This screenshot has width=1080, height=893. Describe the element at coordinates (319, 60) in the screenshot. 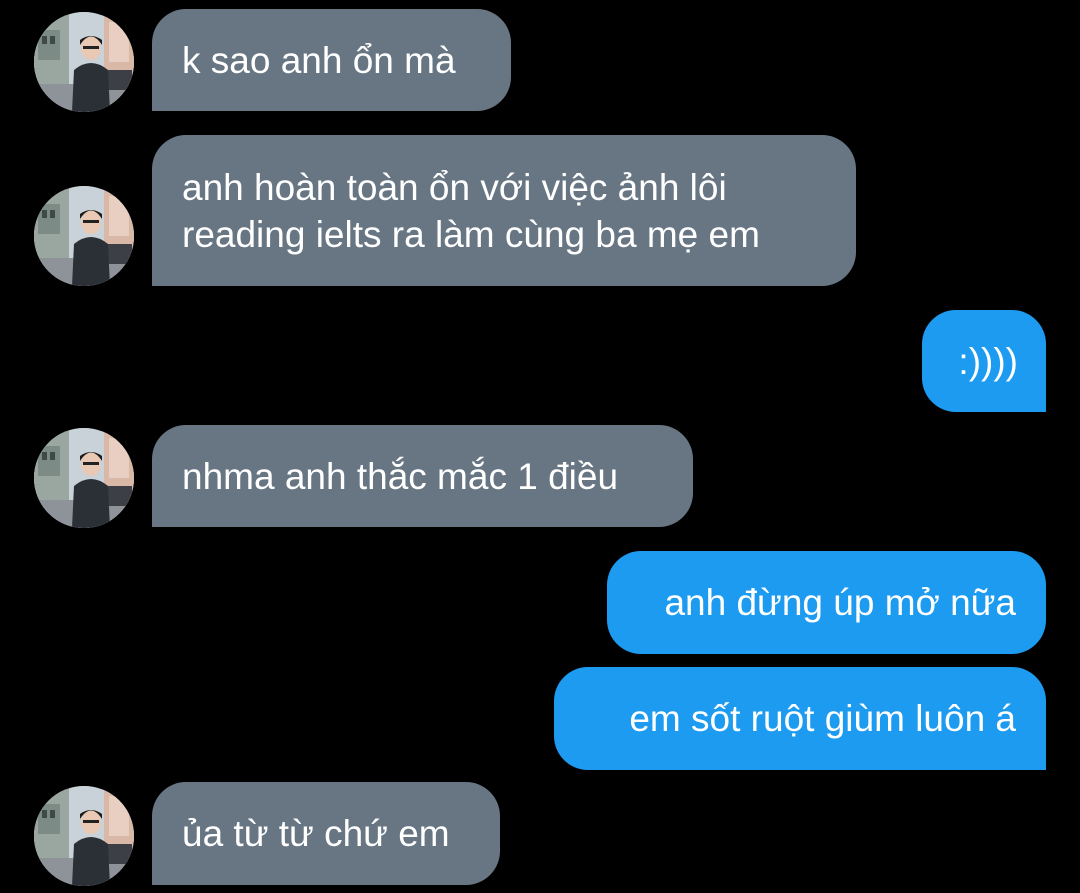

I see `message-text: k sao anh ổn mà` at that location.